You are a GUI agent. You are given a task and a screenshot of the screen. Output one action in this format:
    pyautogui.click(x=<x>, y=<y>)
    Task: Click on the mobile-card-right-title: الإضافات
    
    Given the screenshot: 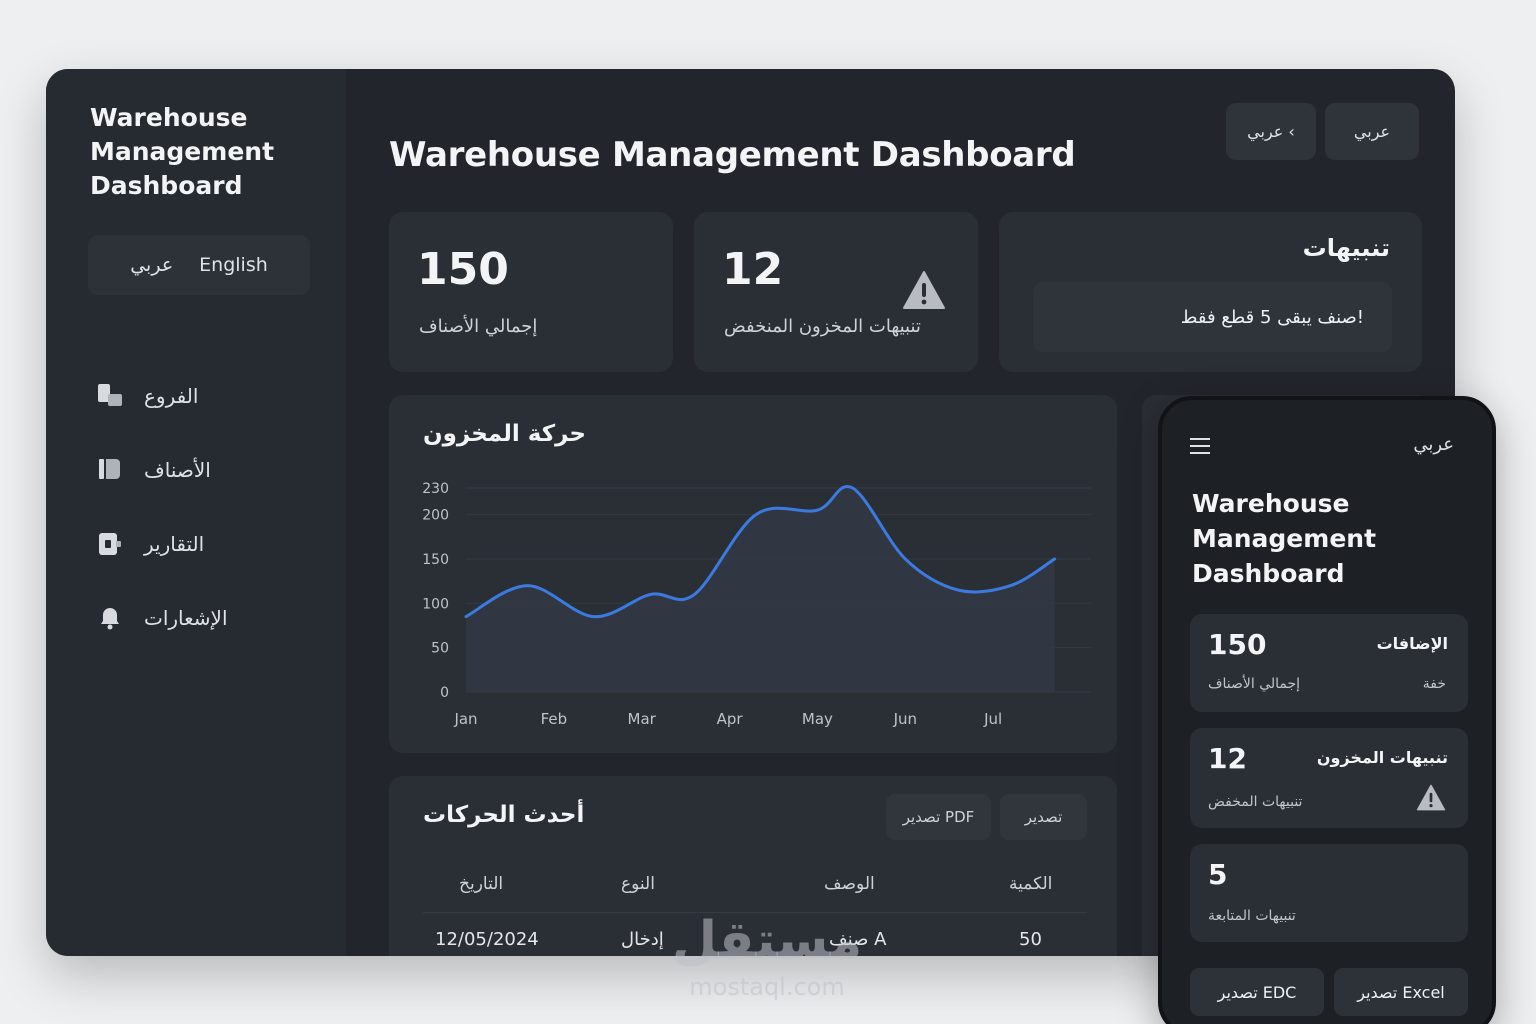 What is the action you would take?
    pyautogui.click(x=1412, y=643)
    